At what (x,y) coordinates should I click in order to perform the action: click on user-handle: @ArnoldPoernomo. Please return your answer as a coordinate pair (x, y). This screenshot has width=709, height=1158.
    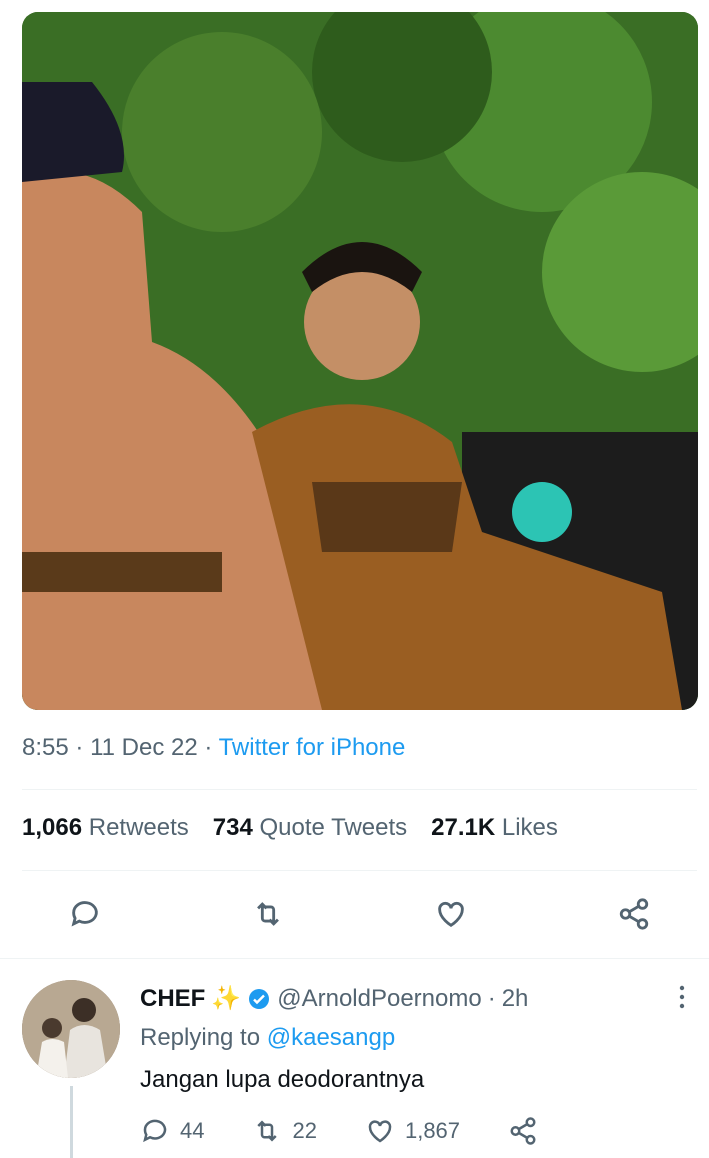
    Looking at the image, I should click on (379, 999).